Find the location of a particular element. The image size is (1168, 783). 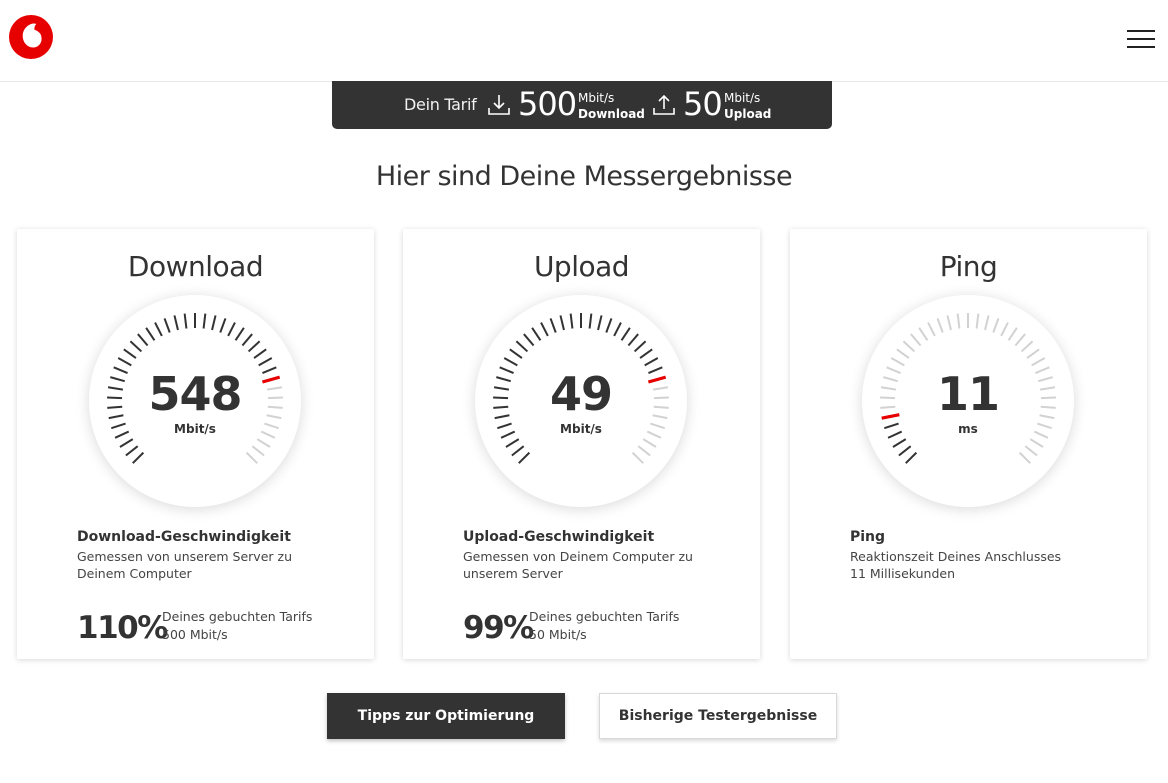

tariff-percent-text: Deines gebuchten Tarifs 500 Mbit/s is located at coordinates (237, 626).